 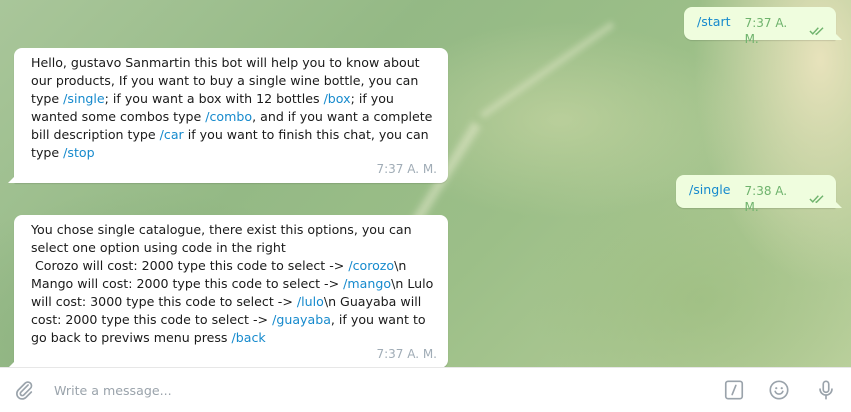 What do you see at coordinates (214, 98) in the screenshot?
I see `message-text-segment: ; if you want a box with 12 bottles` at bounding box center [214, 98].